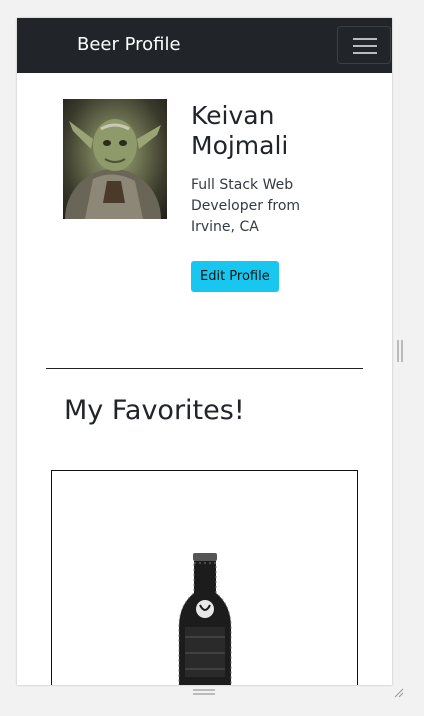 This screenshot has height=716, width=424. What do you see at coordinates (204, 368) in the screenshot?
I see `section-divider` at bounding box center [204, 368].